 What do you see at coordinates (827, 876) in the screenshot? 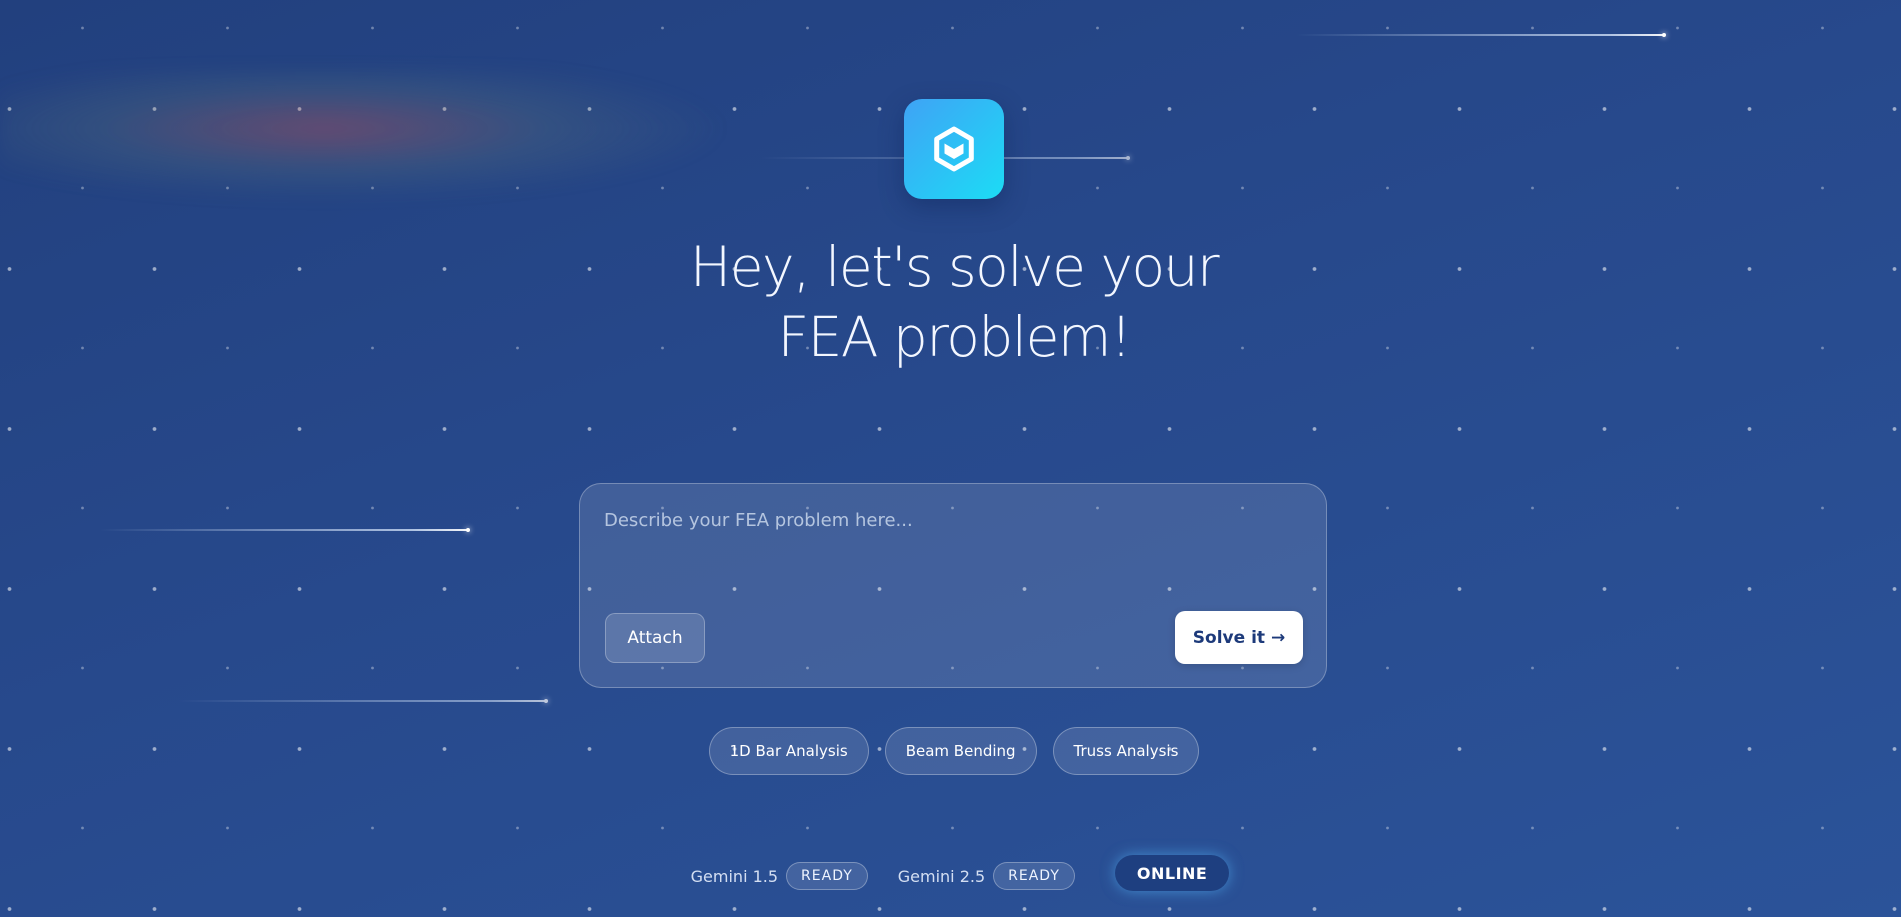
I see `status-badge-gemini-1-5: READY` at bounding box center [827, 876].